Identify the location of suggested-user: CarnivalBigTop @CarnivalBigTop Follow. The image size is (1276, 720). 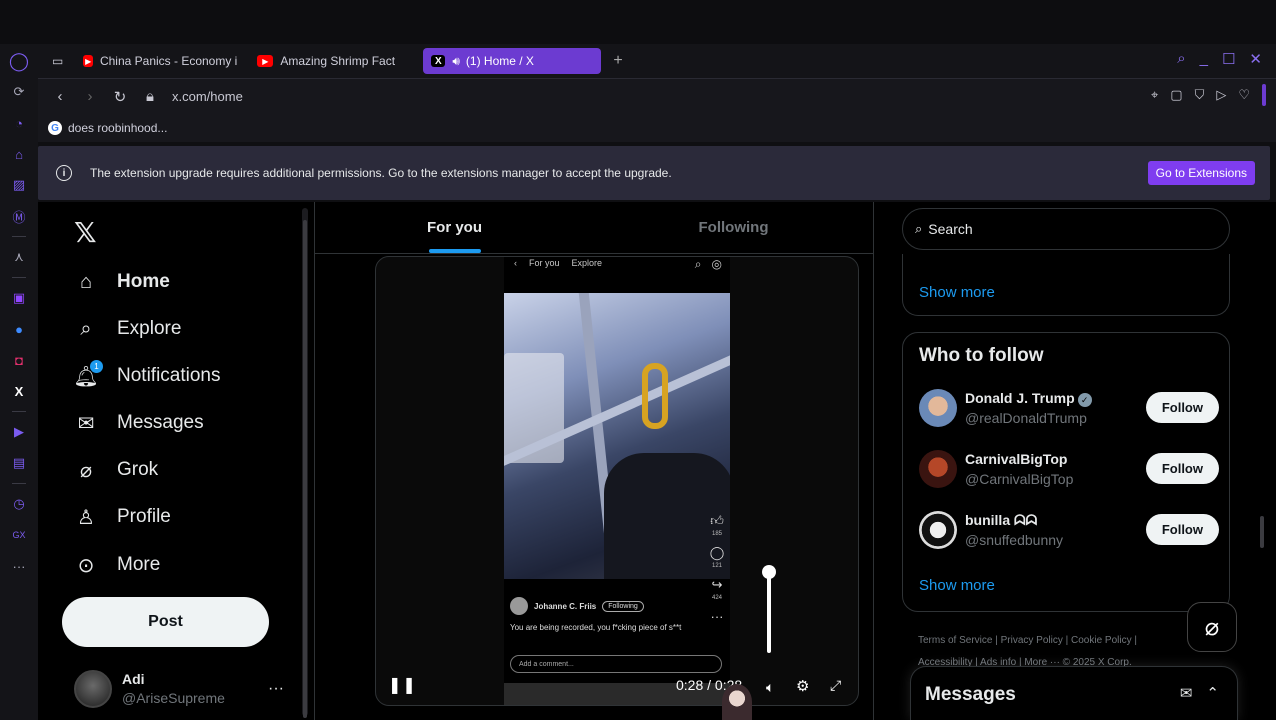
(1069, 469).